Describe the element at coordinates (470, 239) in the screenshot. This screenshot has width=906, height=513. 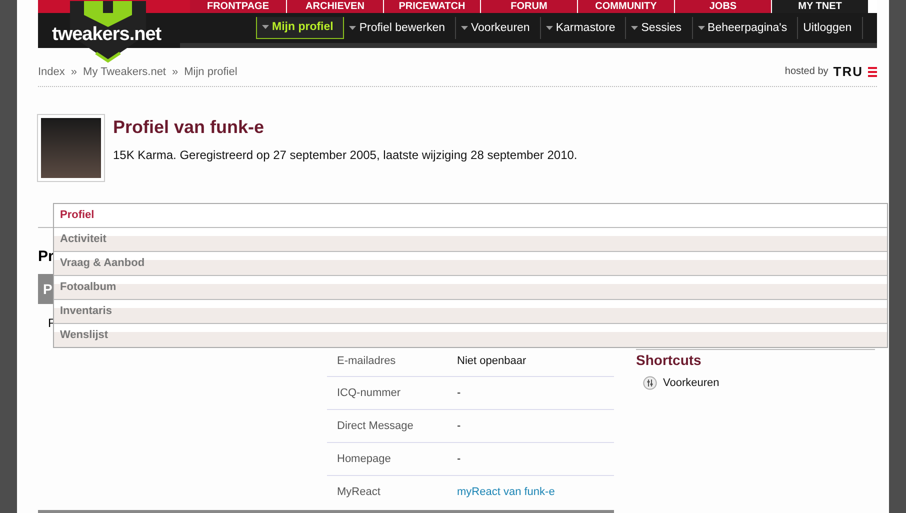
I see `dropdown-menu-item: Activiteit` at that location.